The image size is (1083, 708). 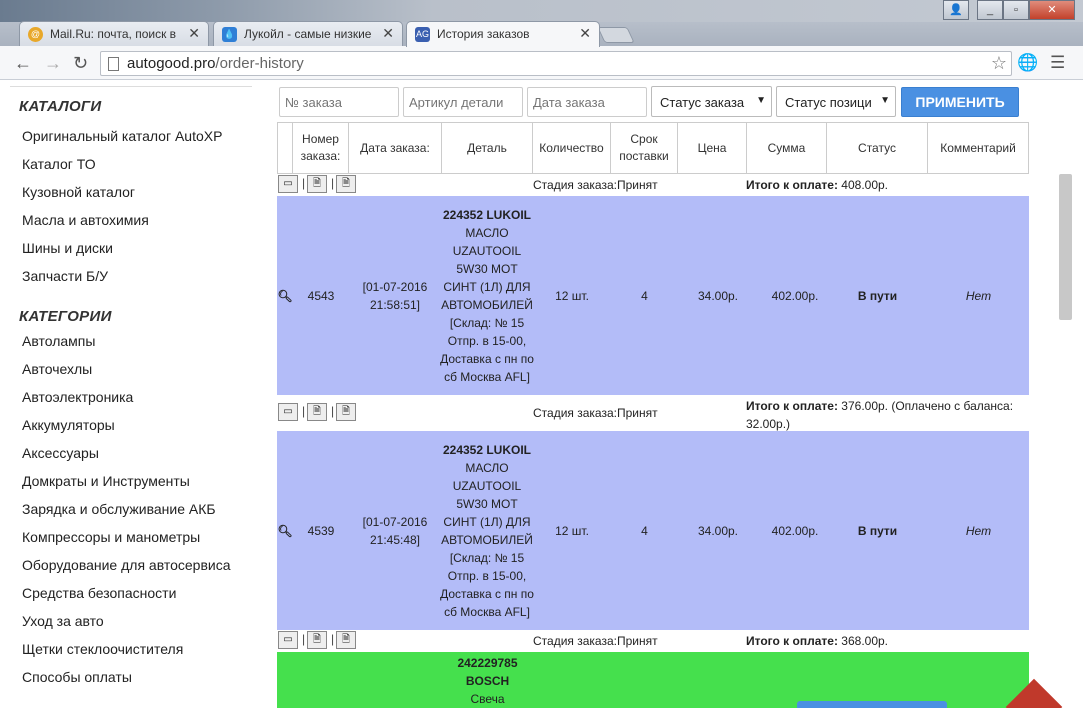 What do you see at coordinates (503, 34) in the screenshot?
I see `tab-order-history: AG История заказов ✕` at bounding box center [503, 34].